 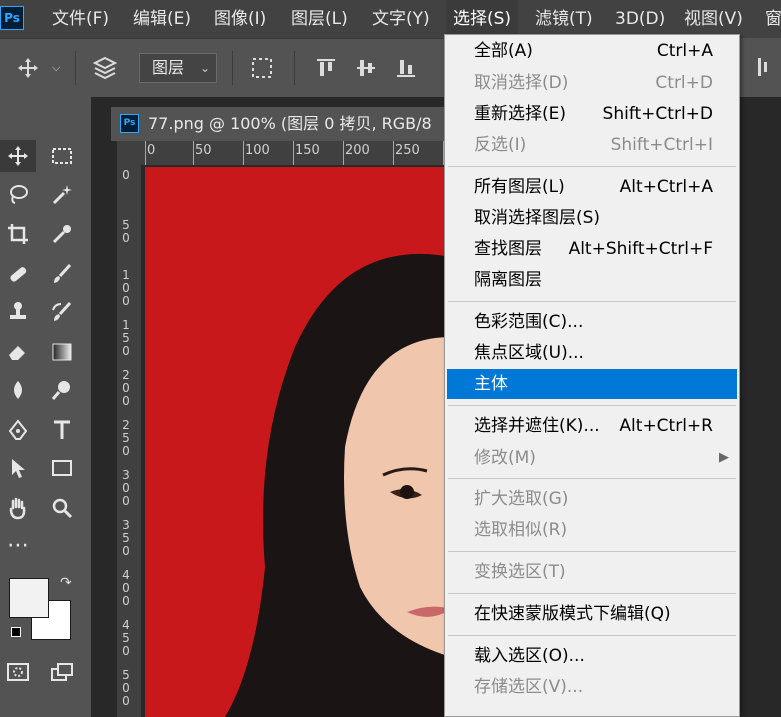 I want to click on menu-file: 文件(F), so click(x=80, y=19).